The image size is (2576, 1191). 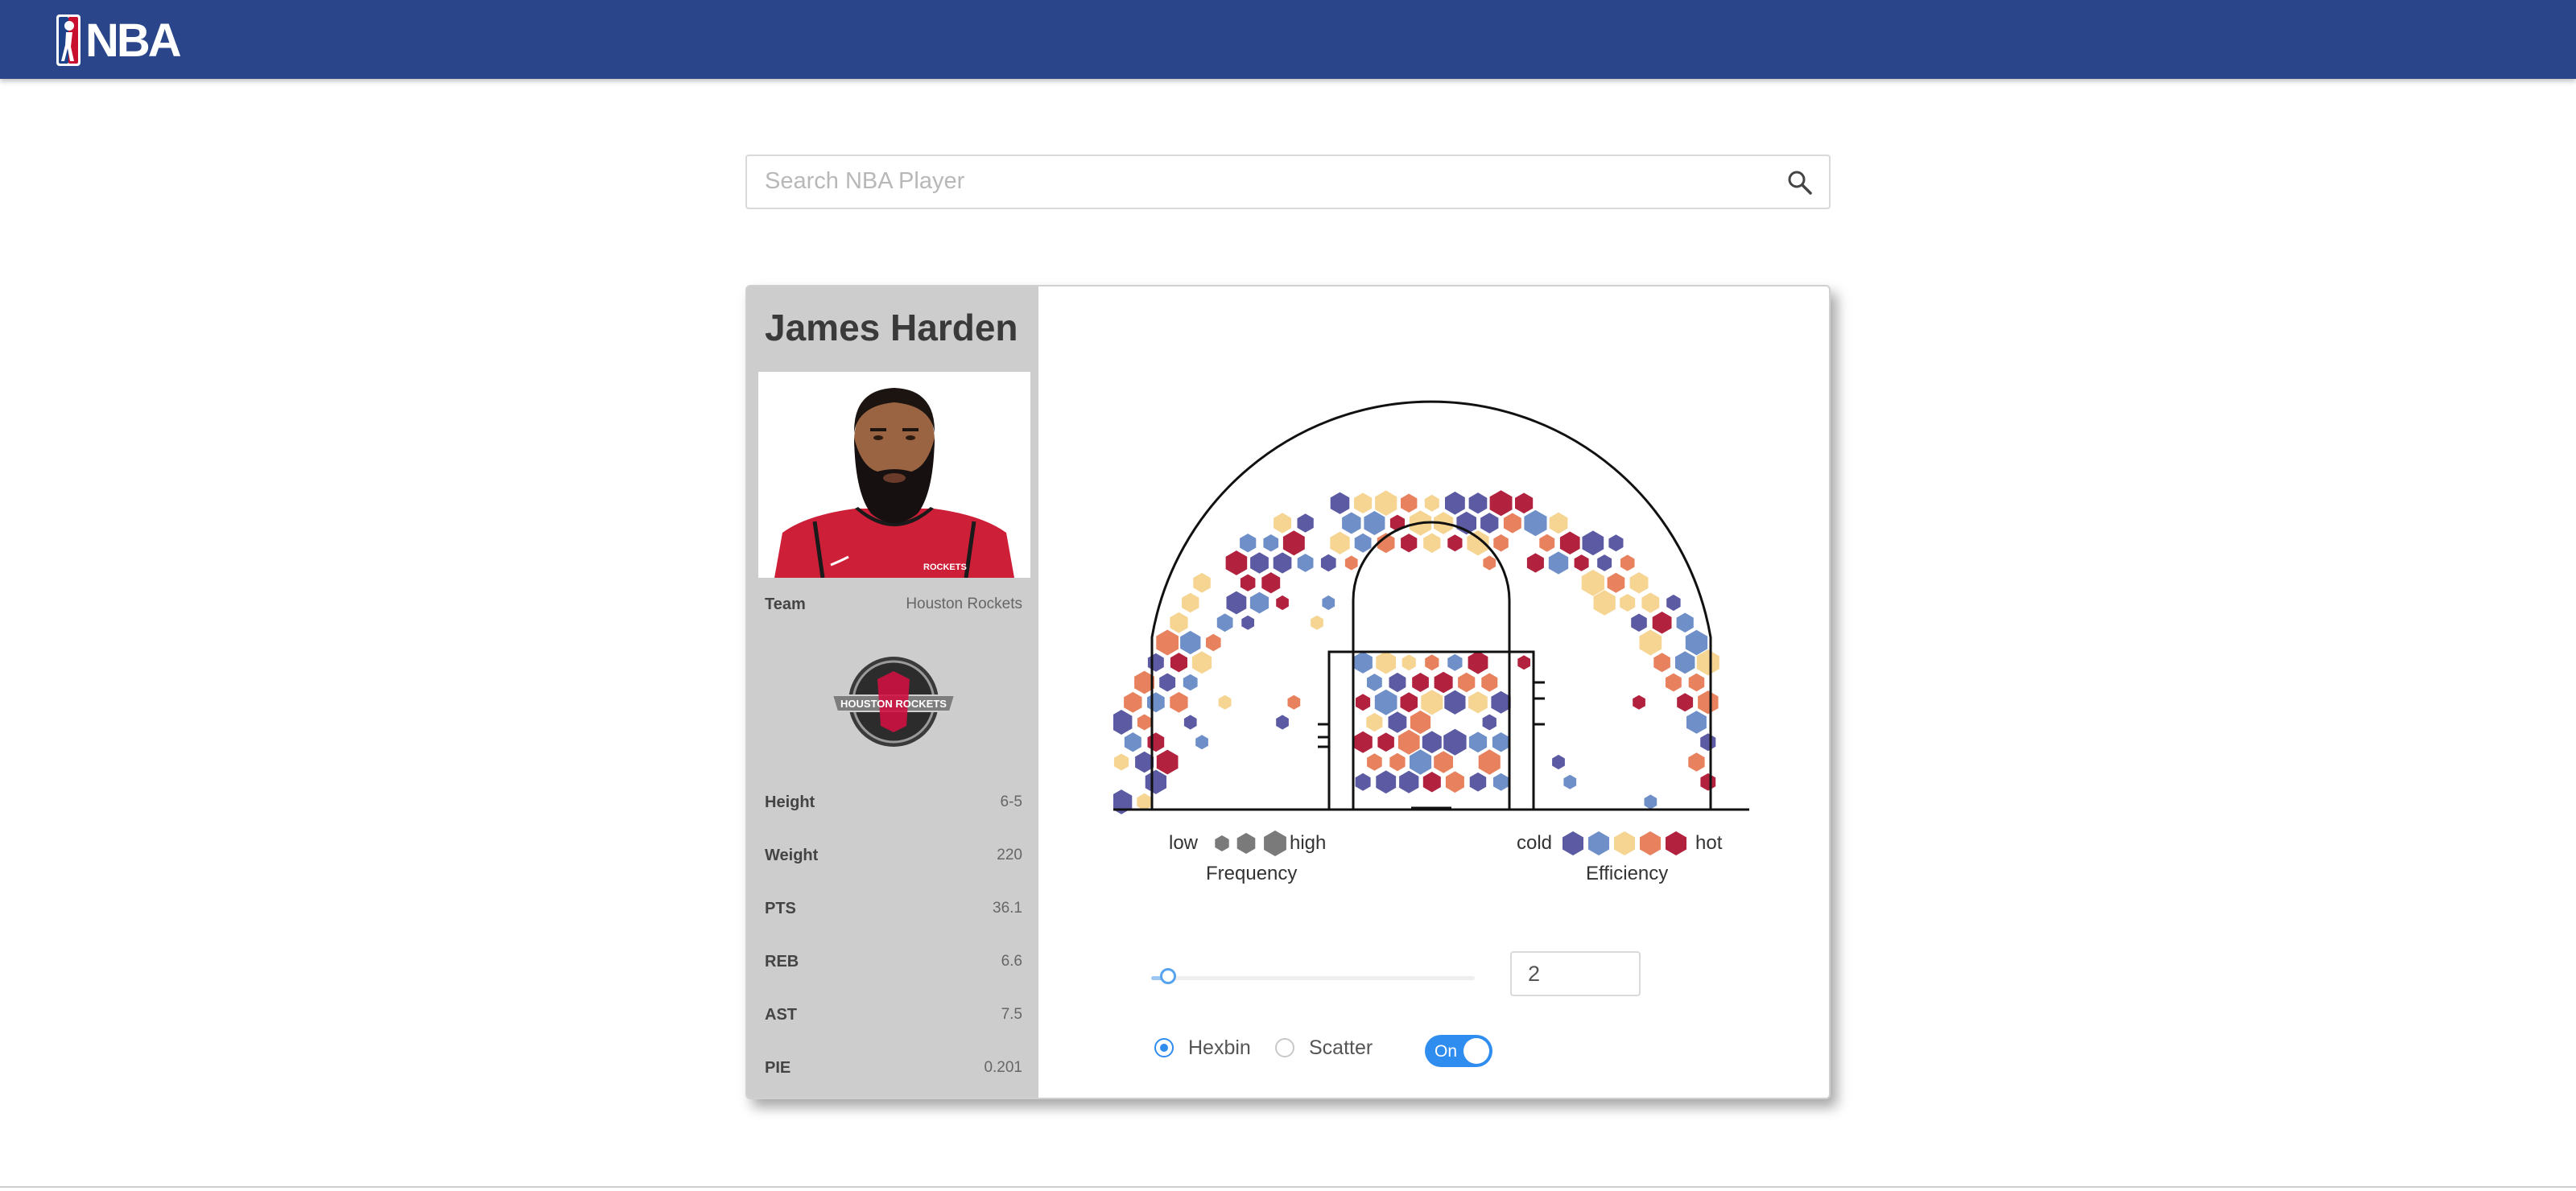 I want to click on display-toggle-switch: On, so click(x=1458, y=1051).